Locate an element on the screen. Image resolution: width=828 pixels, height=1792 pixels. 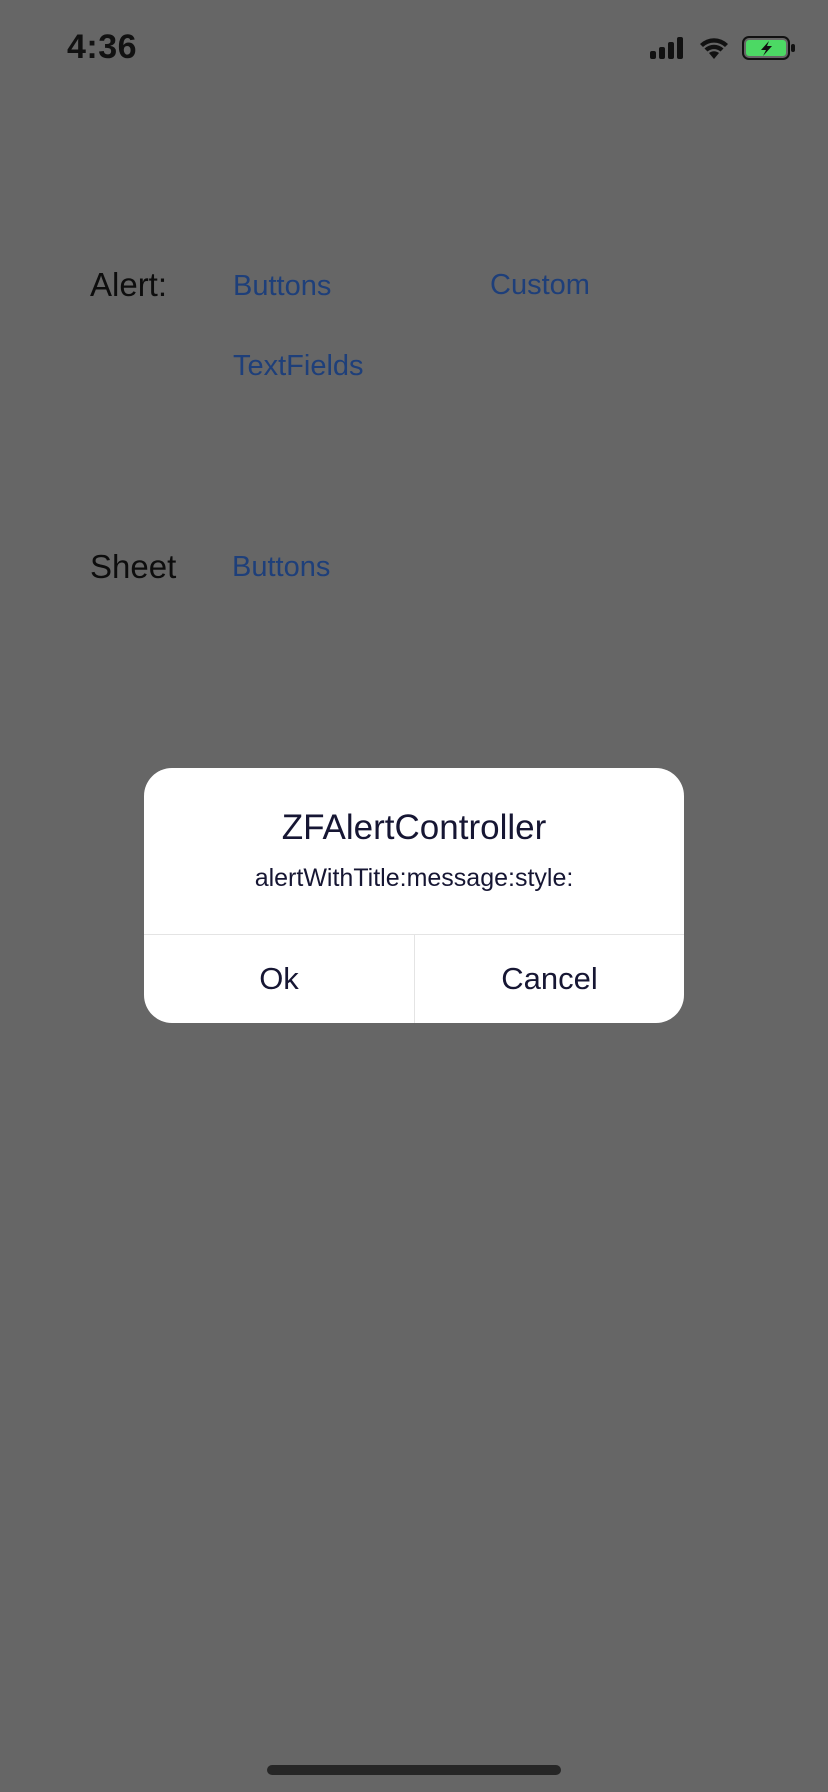
alert-section-label: Alert: is located at coordinates (129, 284).